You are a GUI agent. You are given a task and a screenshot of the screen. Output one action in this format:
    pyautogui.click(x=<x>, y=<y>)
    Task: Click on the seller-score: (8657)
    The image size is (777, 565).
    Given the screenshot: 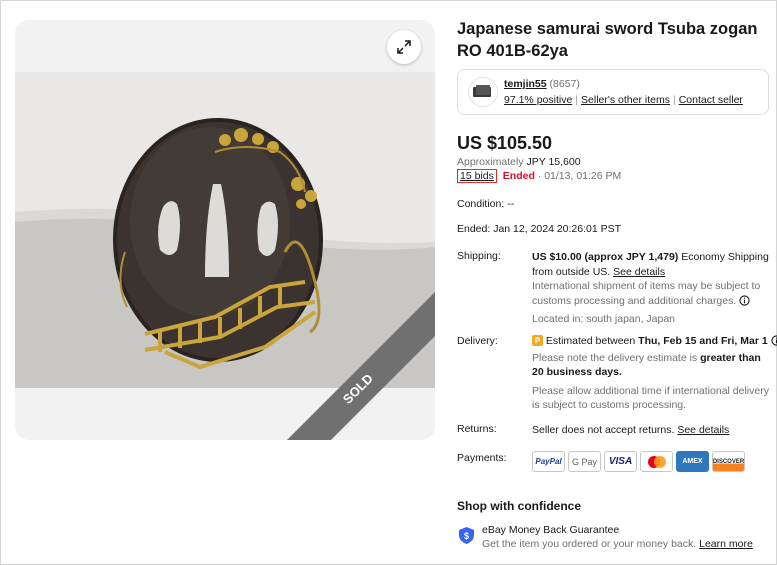 What is the action you would take?
    pyautogui.click(x=564, y=84)
    